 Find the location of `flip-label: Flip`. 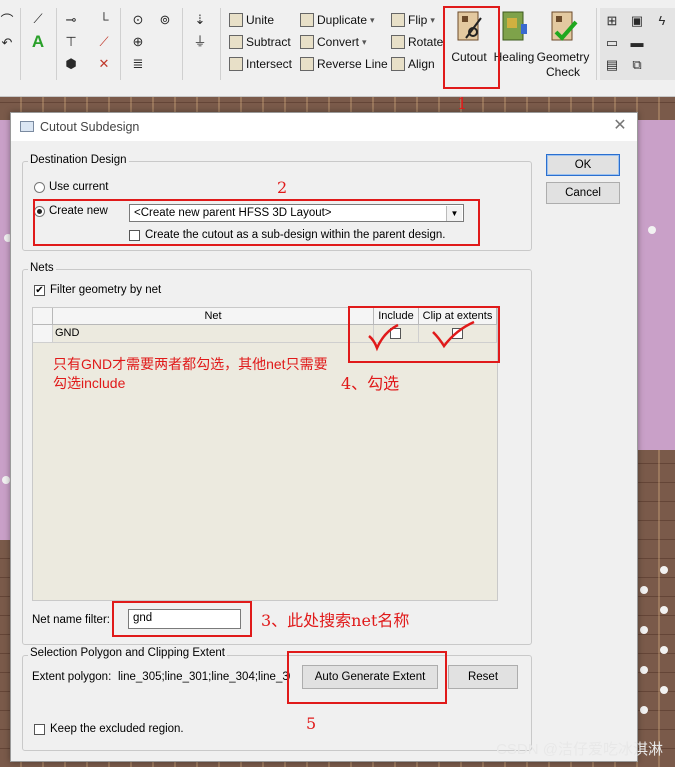

flip-label: Flip is located at coordinates (418, 20).